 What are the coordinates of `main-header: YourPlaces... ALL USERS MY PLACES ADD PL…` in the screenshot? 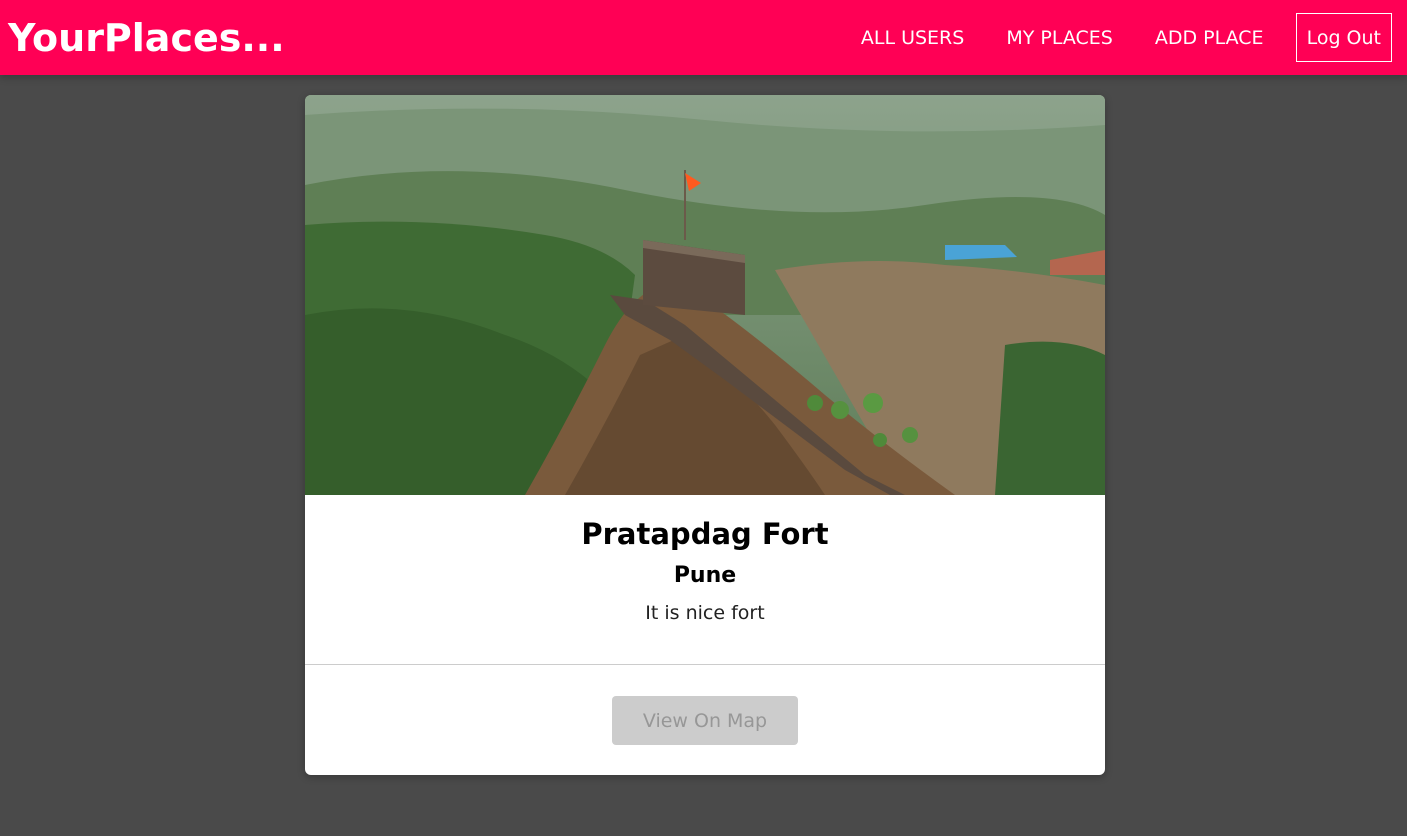 It's located at (703, 37).